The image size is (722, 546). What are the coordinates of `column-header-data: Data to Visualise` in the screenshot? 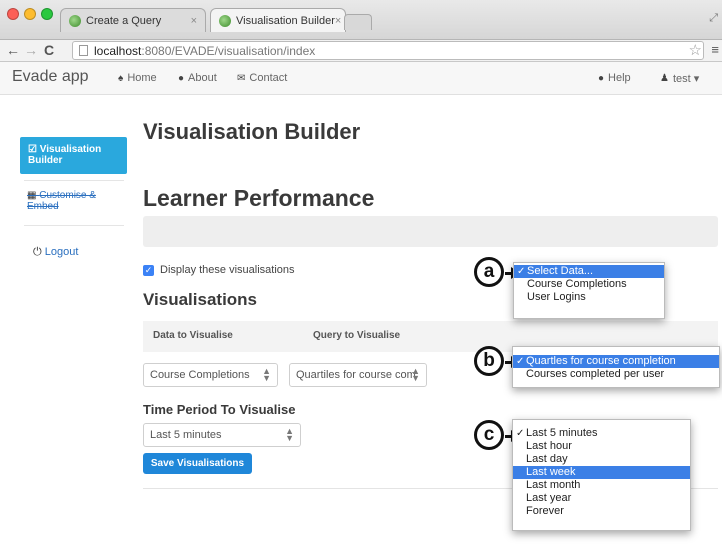 It's located at (193, 335).